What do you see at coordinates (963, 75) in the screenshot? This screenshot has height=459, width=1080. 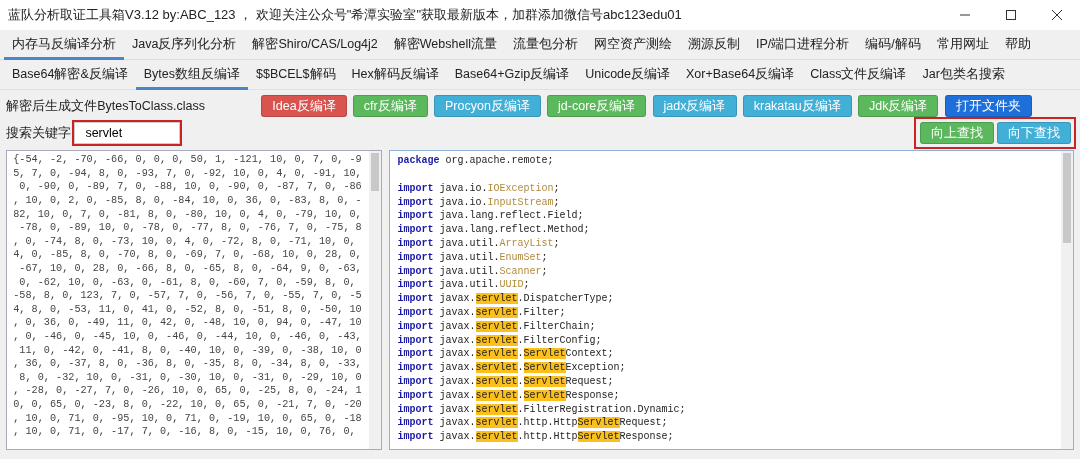 I see `tab: Jar包类名搜索` at bounding box center [963, 75].